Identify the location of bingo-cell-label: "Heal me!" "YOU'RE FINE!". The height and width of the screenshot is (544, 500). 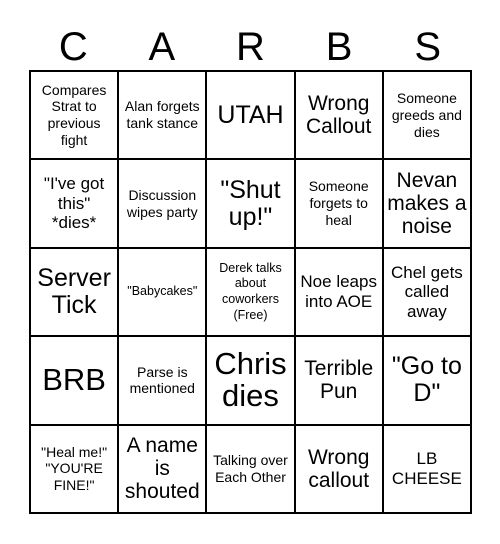
(74, 468).